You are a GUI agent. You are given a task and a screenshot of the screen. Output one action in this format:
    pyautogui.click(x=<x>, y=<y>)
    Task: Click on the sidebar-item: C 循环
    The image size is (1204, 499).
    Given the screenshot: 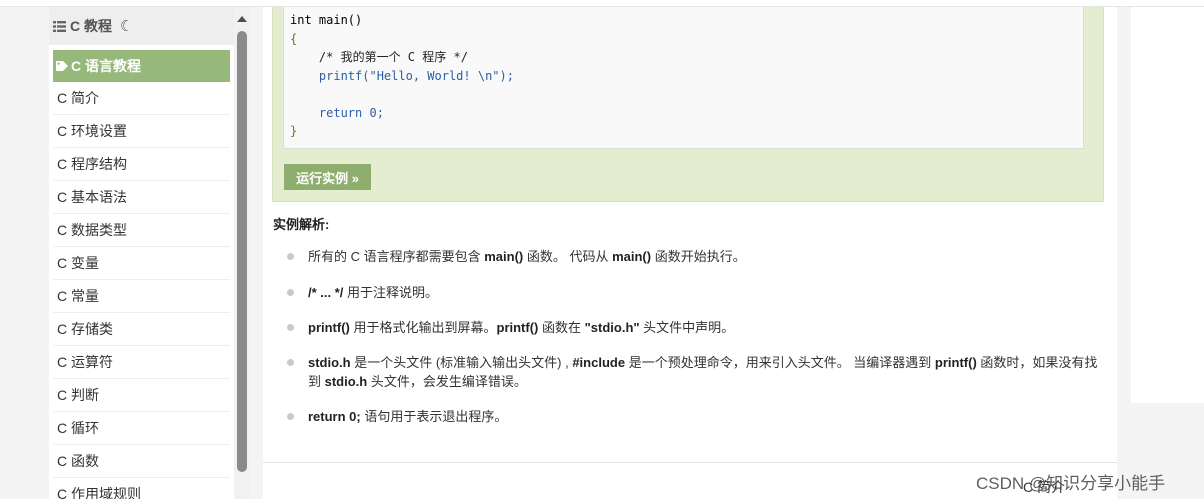 What is the action you would take?
    pyautogui.click(x=141, y=428)
    